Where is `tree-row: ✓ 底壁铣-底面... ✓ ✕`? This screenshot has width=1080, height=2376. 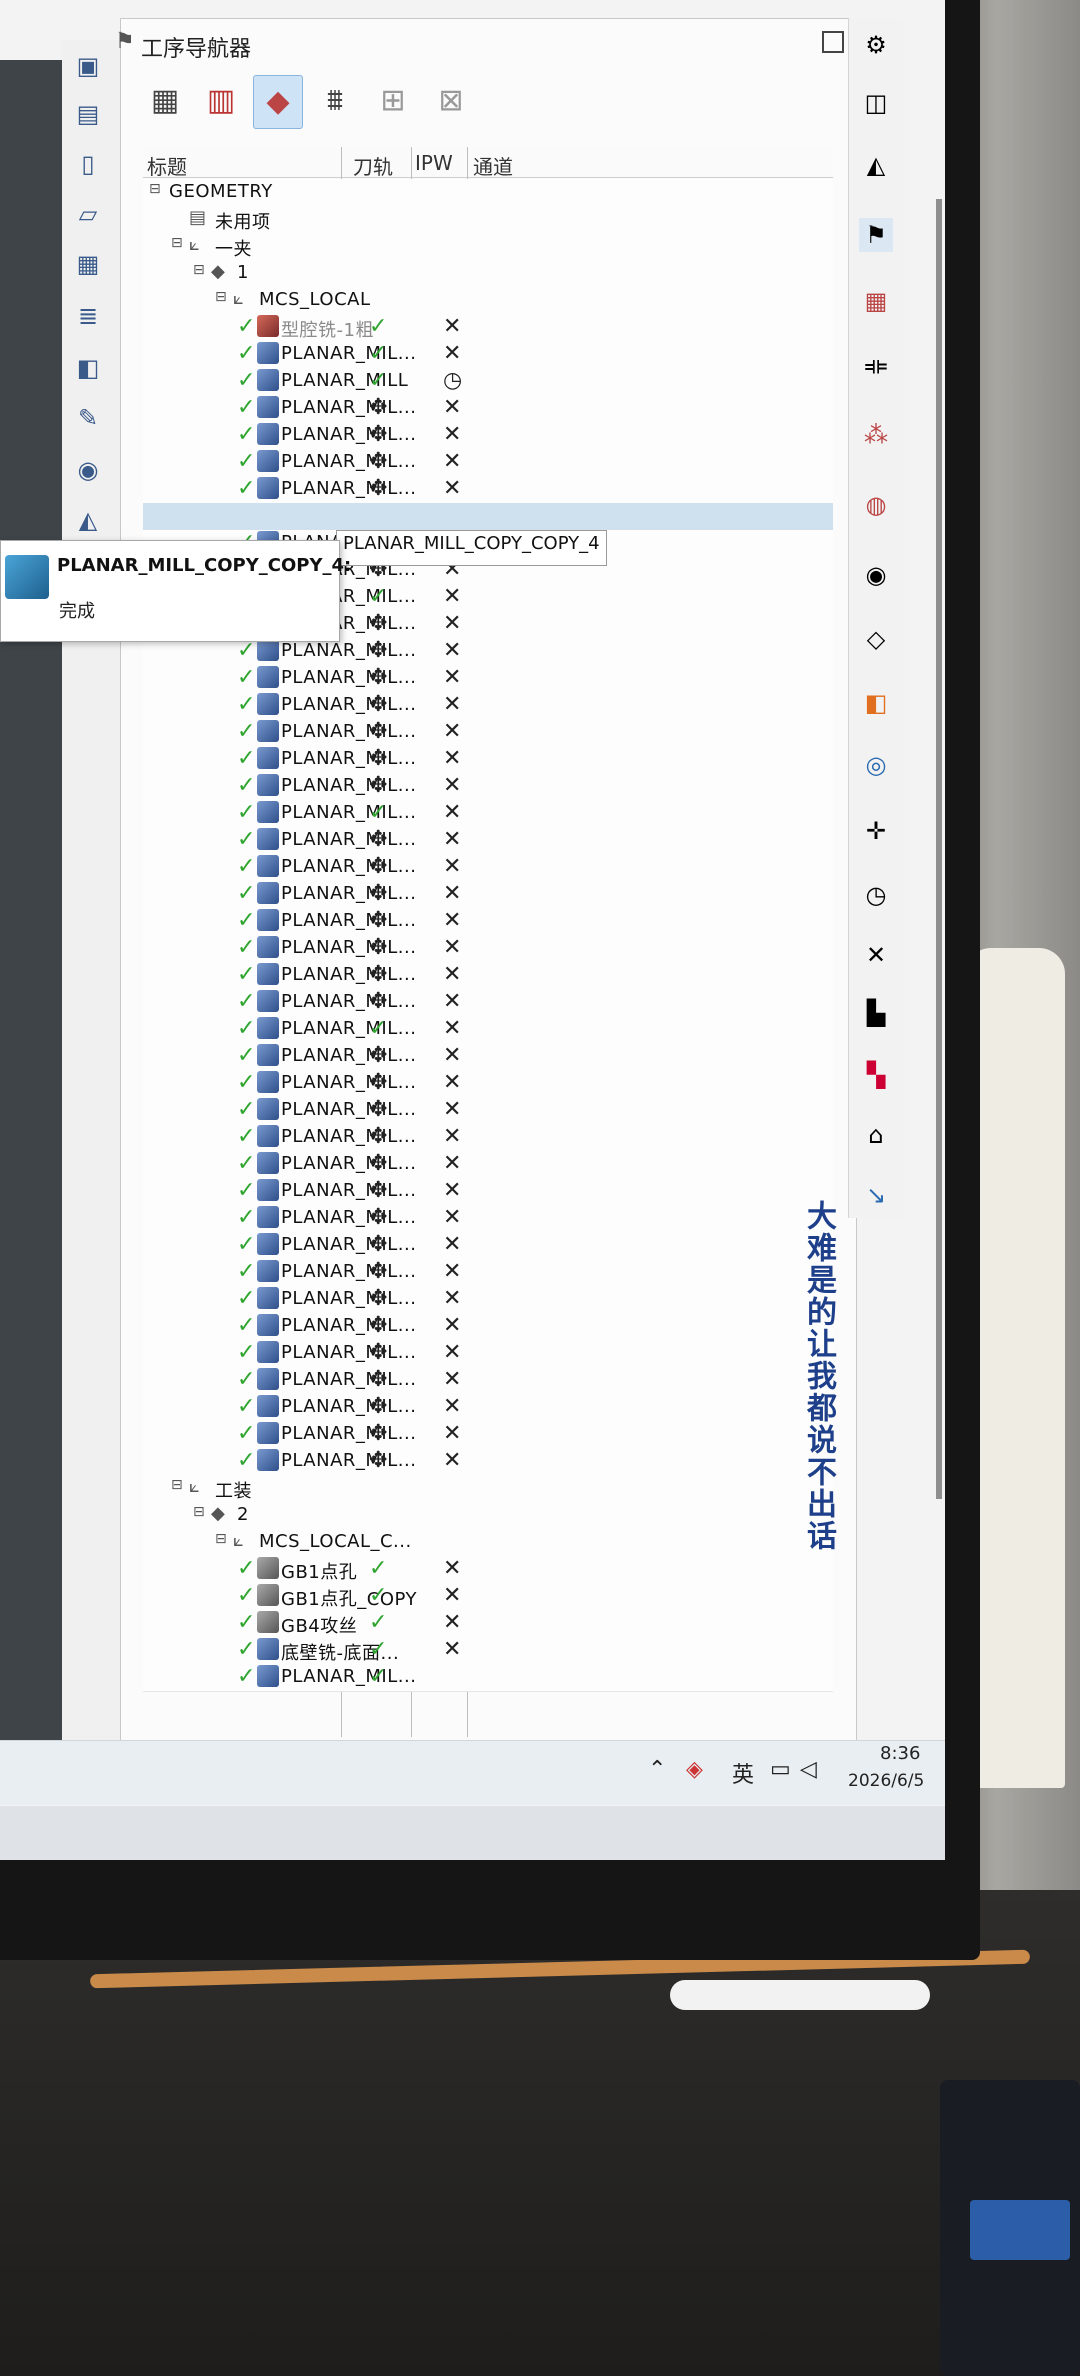
tree-row: ✓ 底壁铣-底面... ✓ ✕ is located at coordinates (488, 1651).